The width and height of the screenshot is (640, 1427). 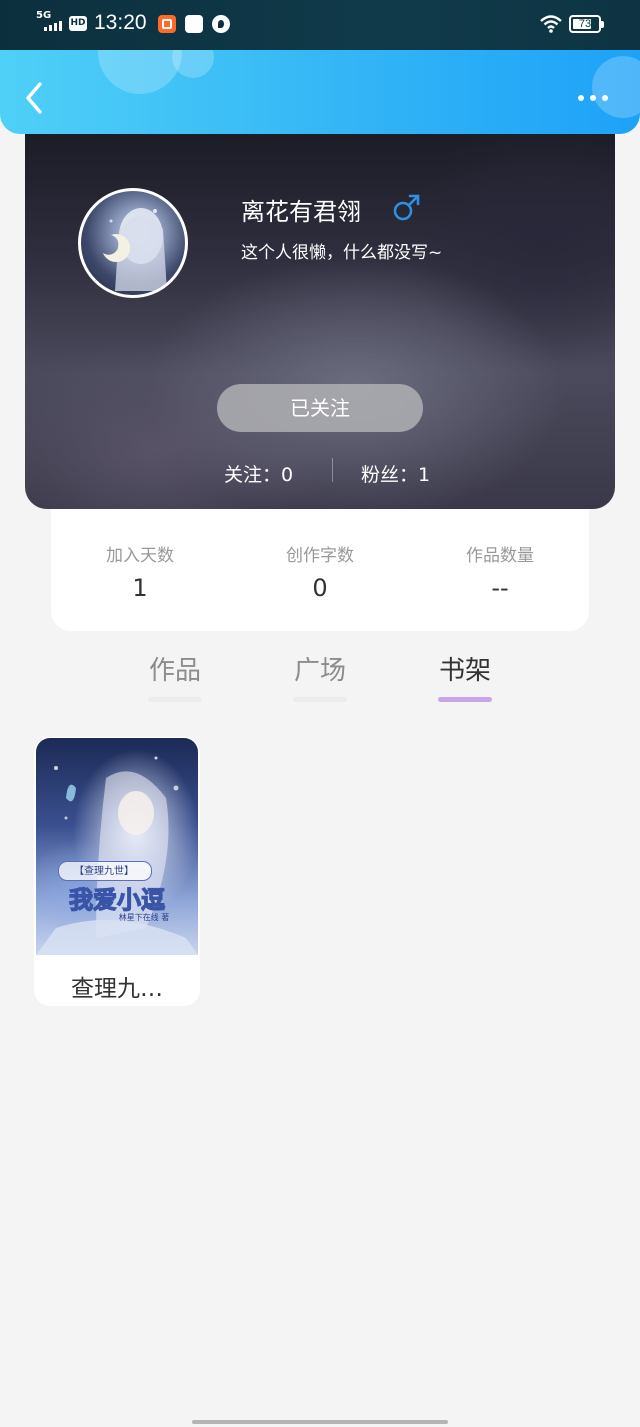 I want to click on book-cover: 我爱小逗 林星下在线 著 【查理九世】, so click(x=117, y=846).